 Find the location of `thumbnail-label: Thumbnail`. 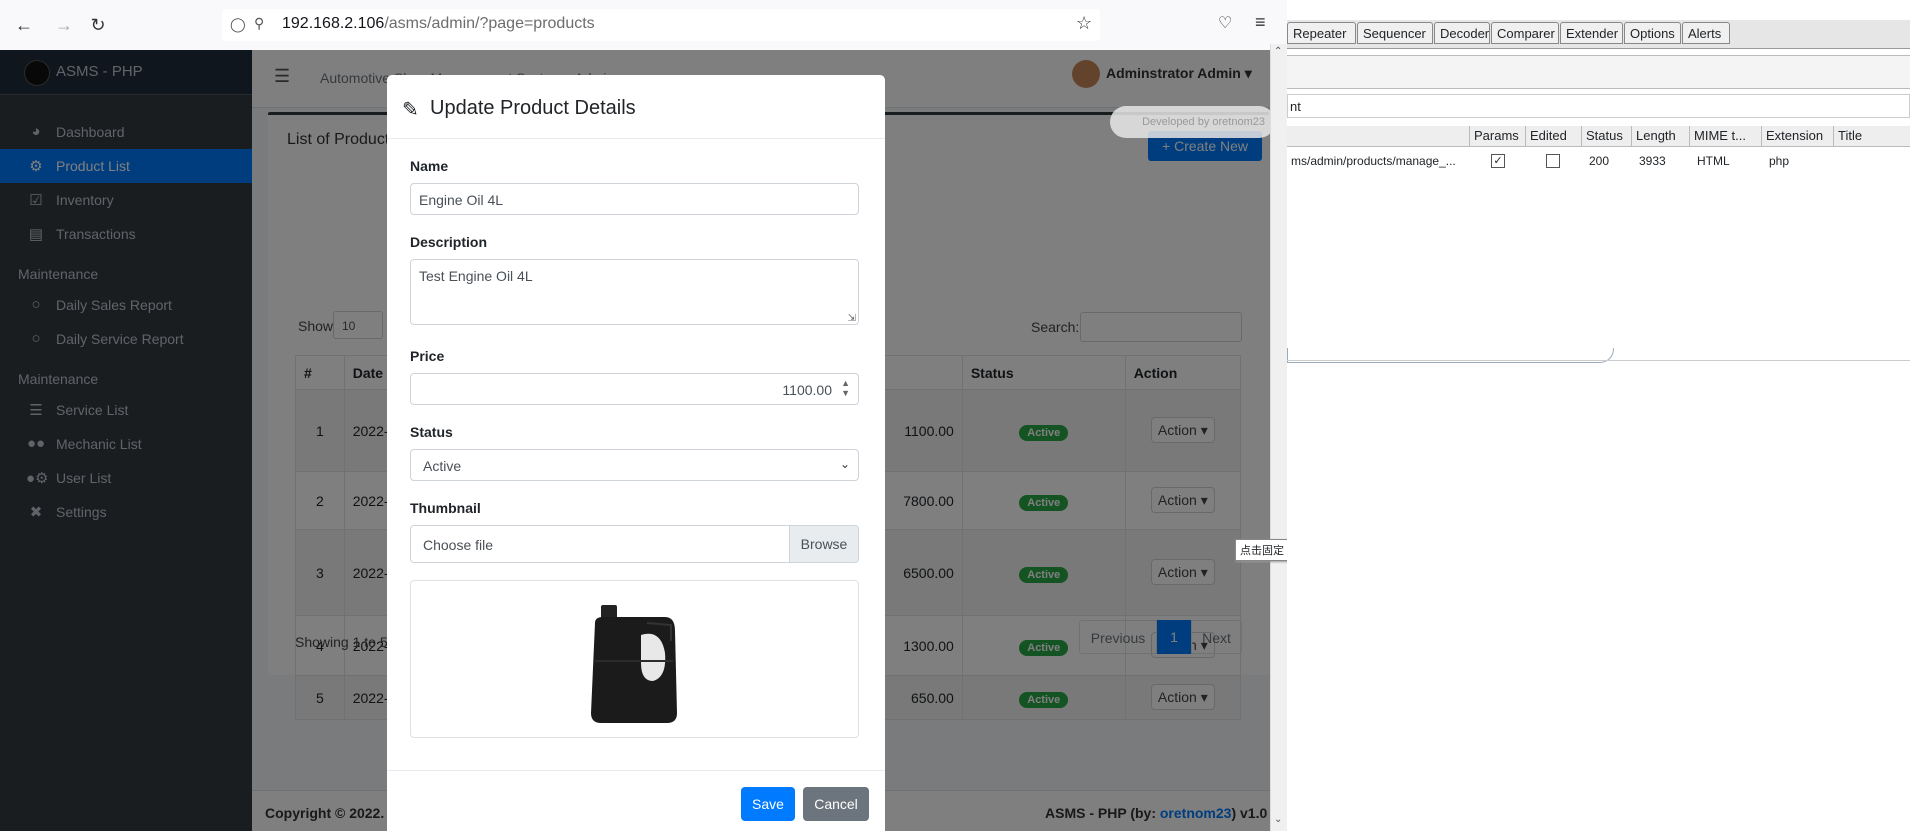

thumbnail-label: Thumbnail is located at coordinates (445, 508).